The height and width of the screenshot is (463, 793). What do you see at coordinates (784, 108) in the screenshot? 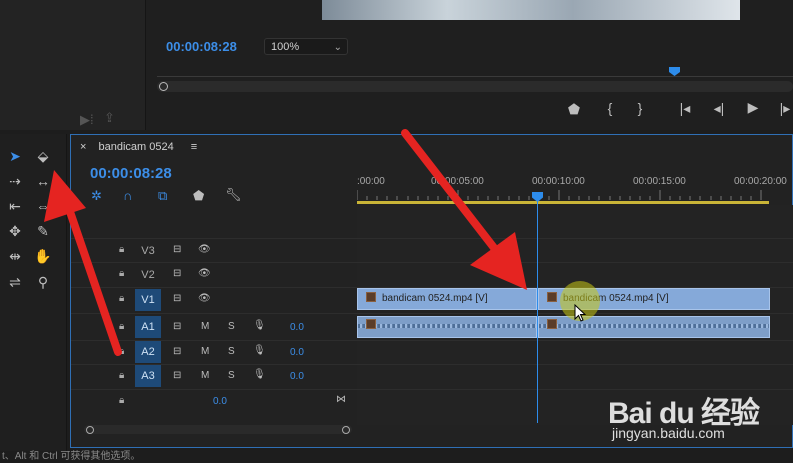
I see `step-forward-icon: |▸` at bounding box center [784, 108].